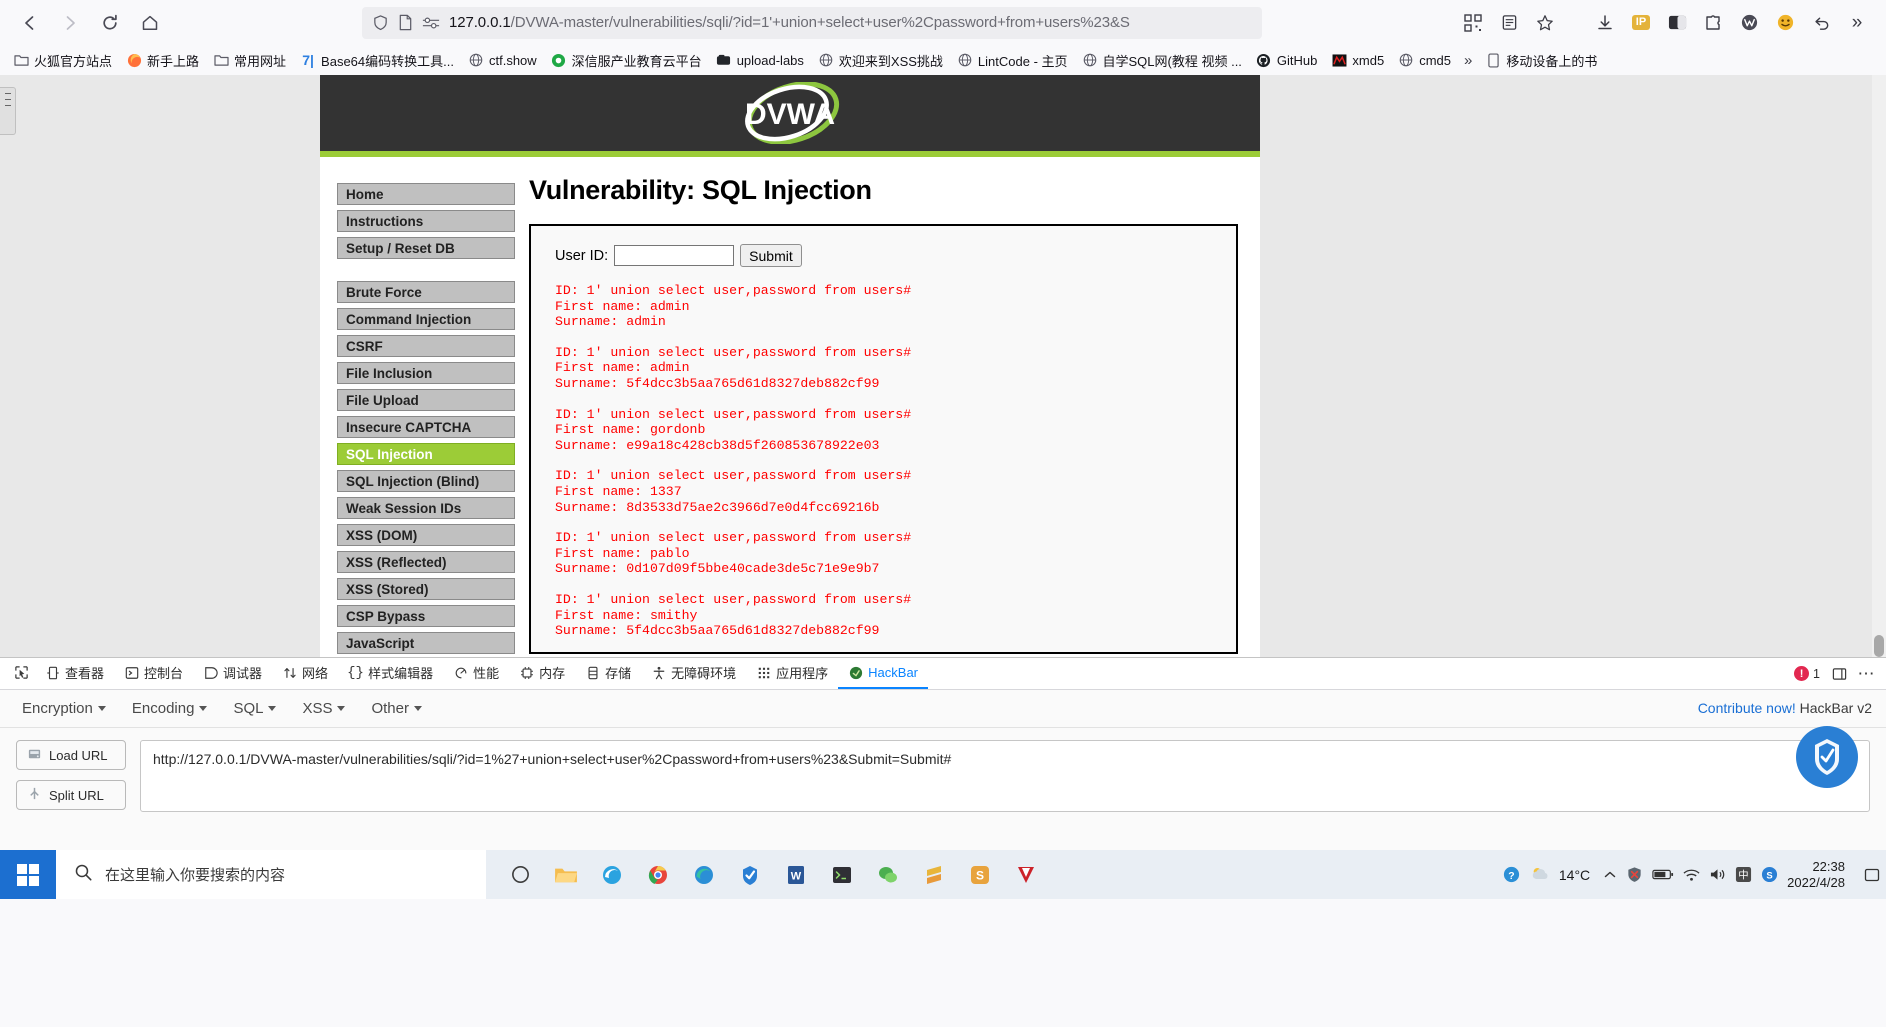  Describe the element at coordinates (305, 673) in the screenshot. I see `tab-network: 网络` at that location.